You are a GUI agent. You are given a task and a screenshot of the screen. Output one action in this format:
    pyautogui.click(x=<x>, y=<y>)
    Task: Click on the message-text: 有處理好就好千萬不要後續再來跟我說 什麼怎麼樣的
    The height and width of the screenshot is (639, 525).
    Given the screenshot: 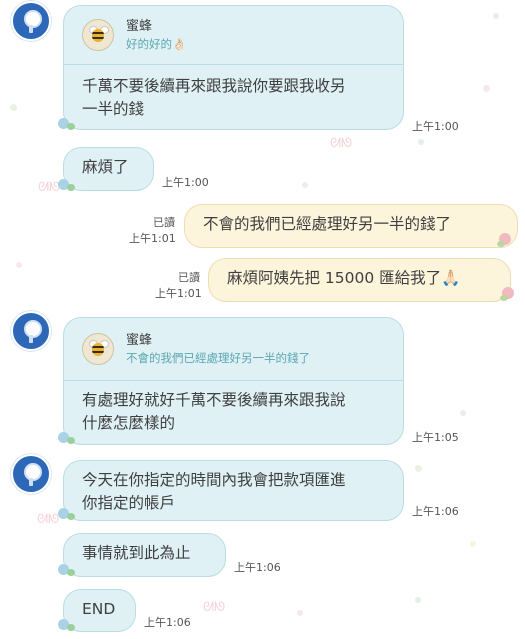 What is the action you would take?
    pyautogui.click(x=214, y=411)
    